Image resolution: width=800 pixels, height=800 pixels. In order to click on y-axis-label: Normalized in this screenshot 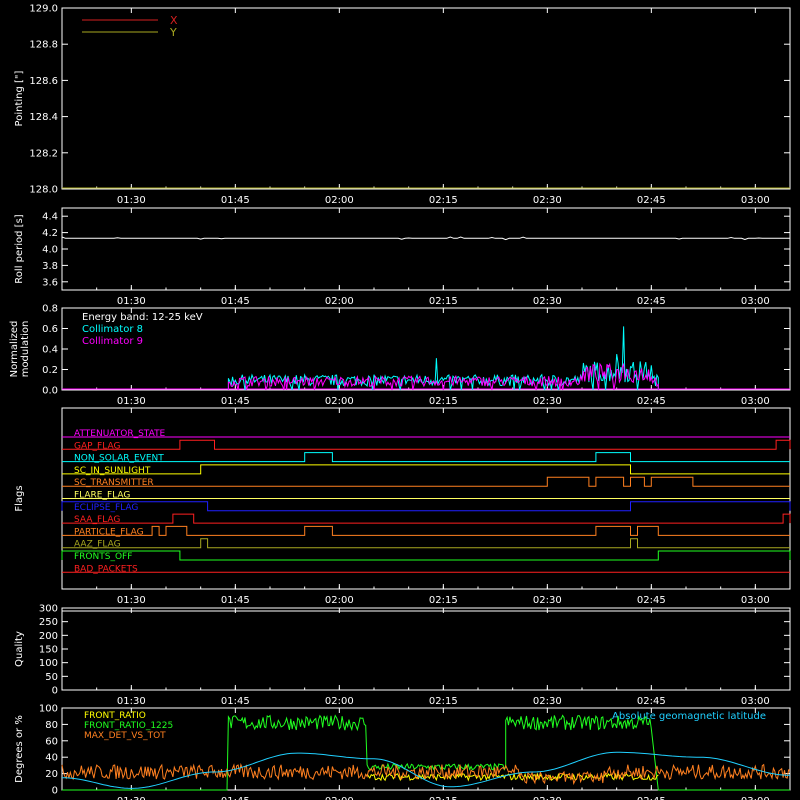, I will do `click(14, 349)`.